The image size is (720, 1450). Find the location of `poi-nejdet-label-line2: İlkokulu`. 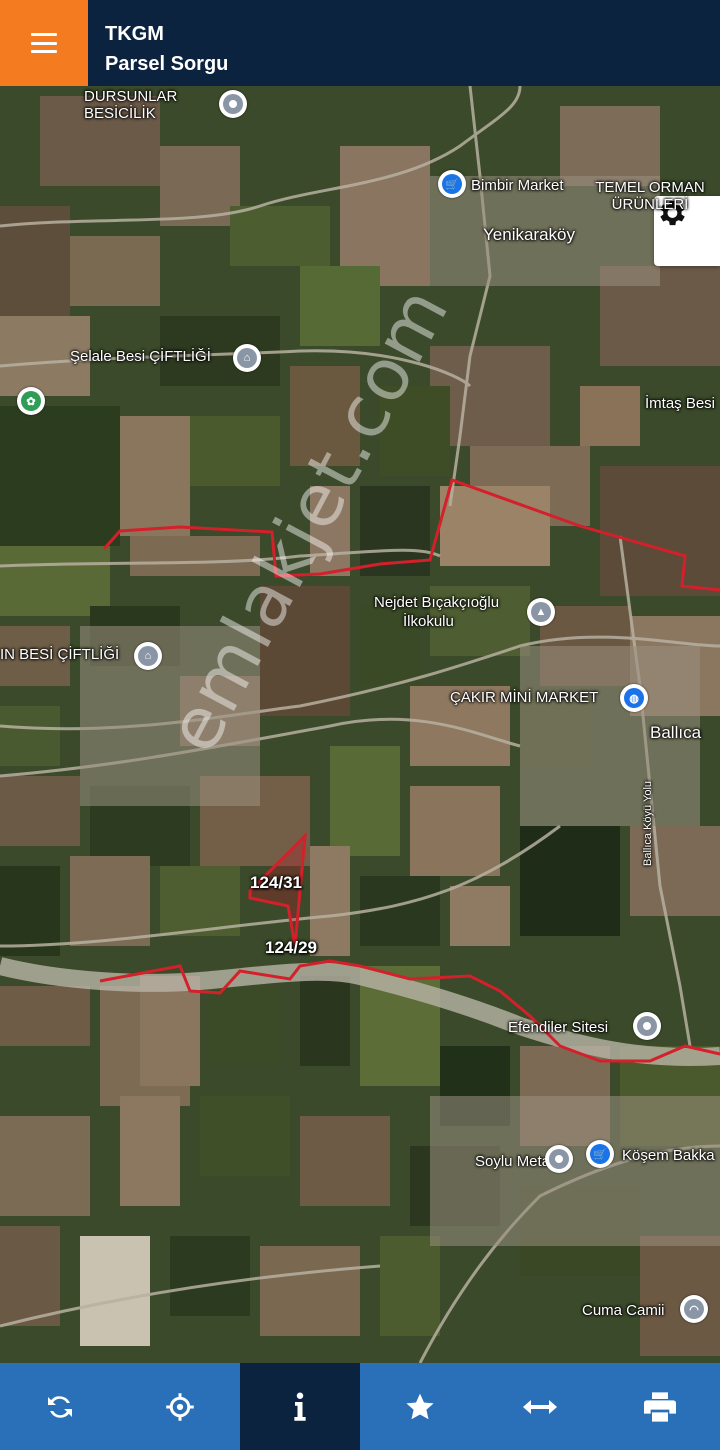

poi-nejdet-label-line2: İlkokulu is located at coordinates (428, 621).